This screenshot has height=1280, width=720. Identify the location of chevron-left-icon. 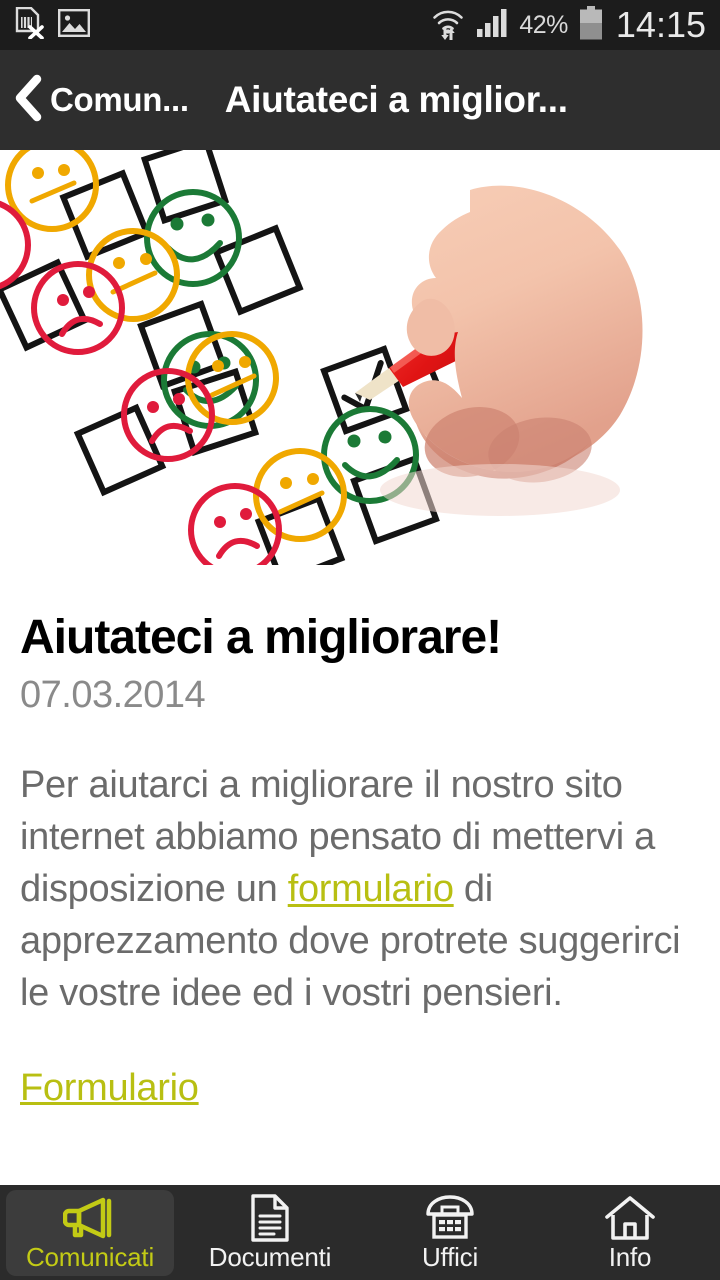
(27, 100).